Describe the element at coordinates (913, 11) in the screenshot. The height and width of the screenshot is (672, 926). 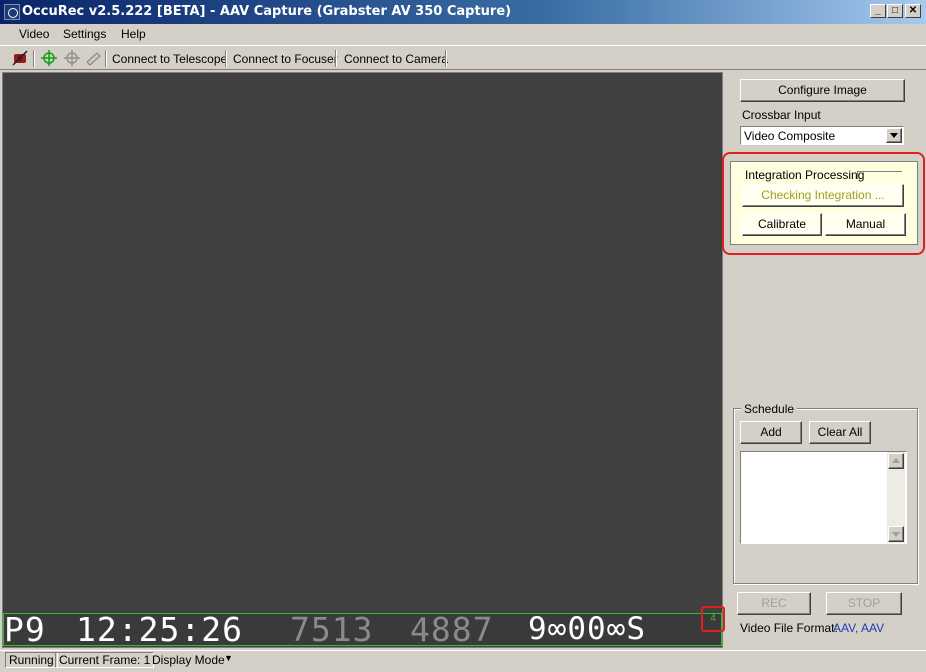
I see `close-button: ✕` at that location.